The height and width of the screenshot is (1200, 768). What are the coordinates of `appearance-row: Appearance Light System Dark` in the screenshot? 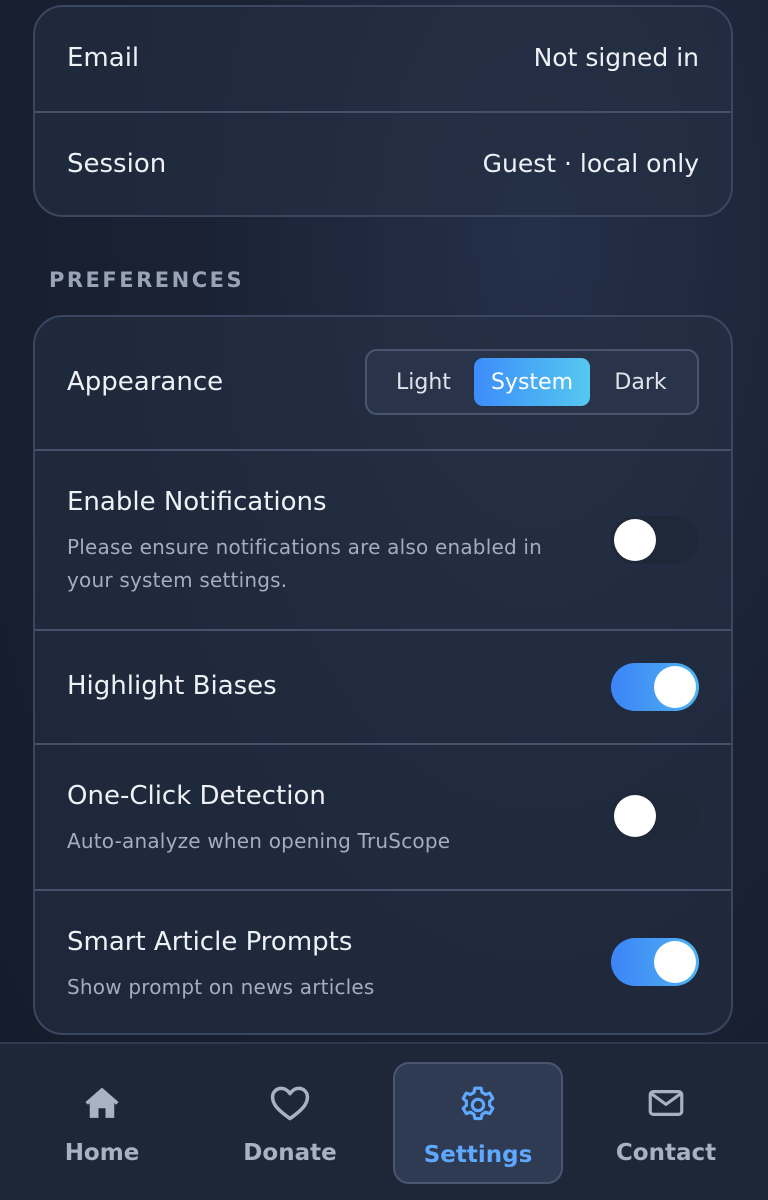 It's located at (383, 383).